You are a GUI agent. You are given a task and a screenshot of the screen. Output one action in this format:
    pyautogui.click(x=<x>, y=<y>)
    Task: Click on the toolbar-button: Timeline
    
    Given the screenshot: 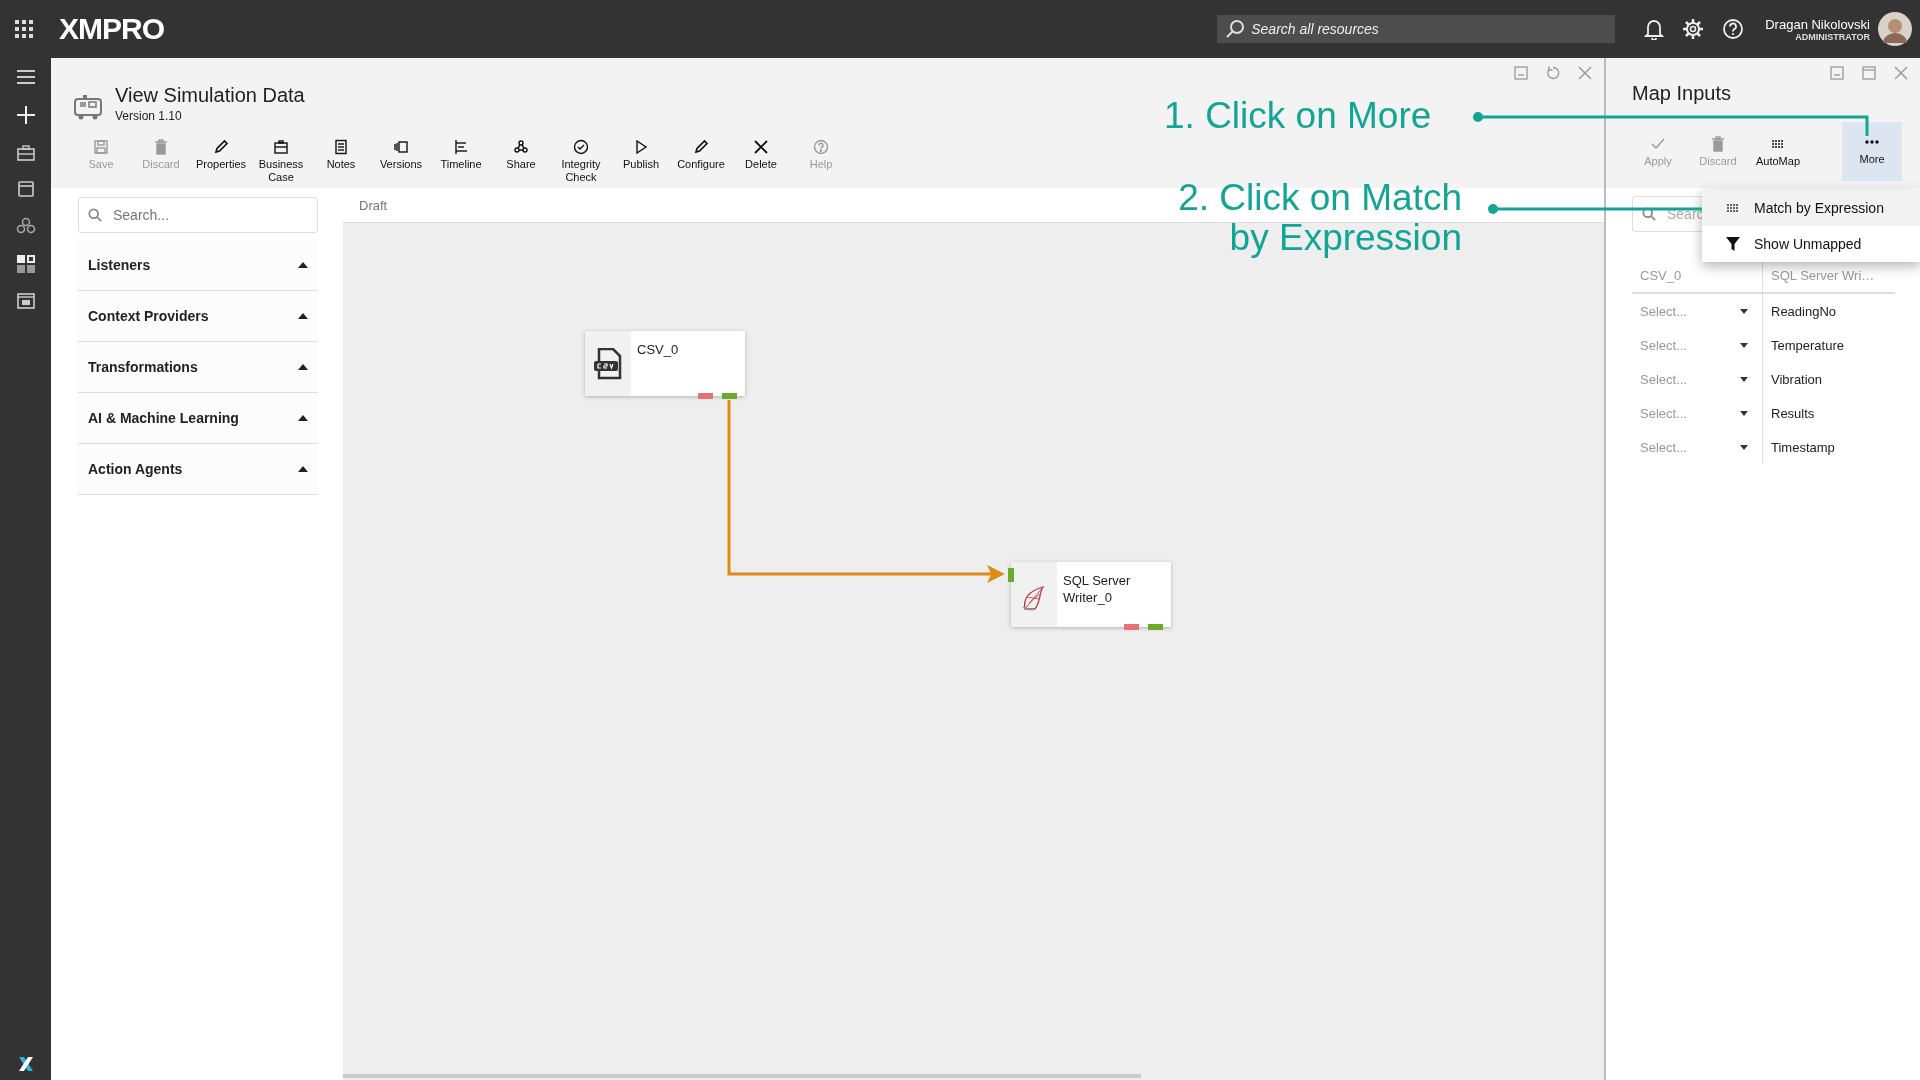 What is the action you would take?
    pyautogui.click(x=461, y=161)
    